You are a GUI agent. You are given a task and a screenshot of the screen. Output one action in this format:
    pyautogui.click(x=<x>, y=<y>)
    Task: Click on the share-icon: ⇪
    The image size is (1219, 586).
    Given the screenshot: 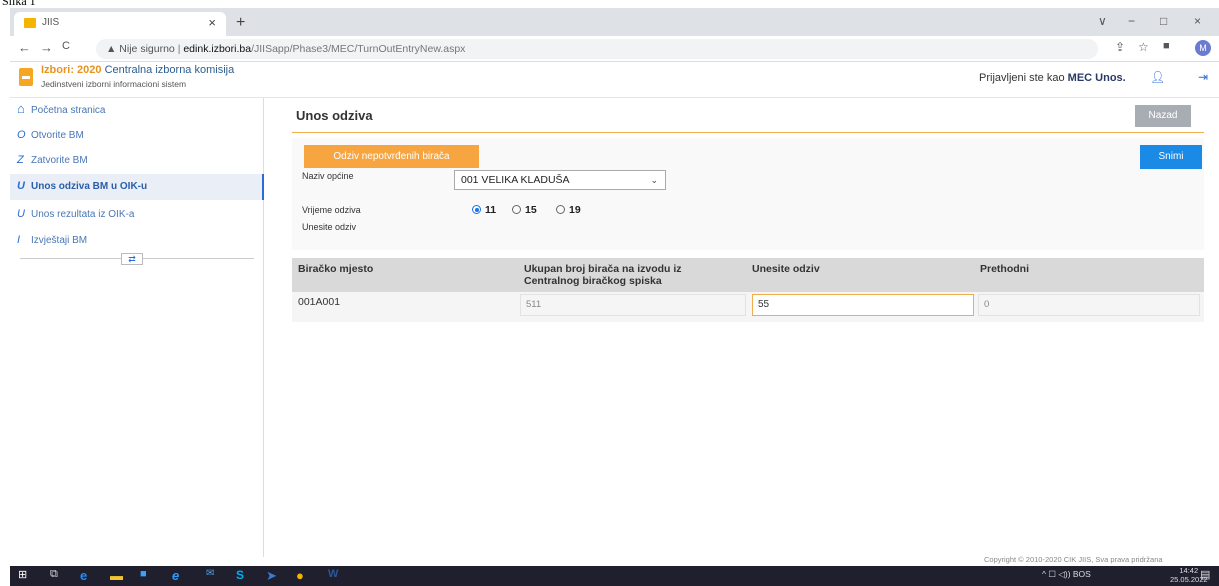 What is the action you would take?
    pyautogui.click(x=1120, y=47)
    